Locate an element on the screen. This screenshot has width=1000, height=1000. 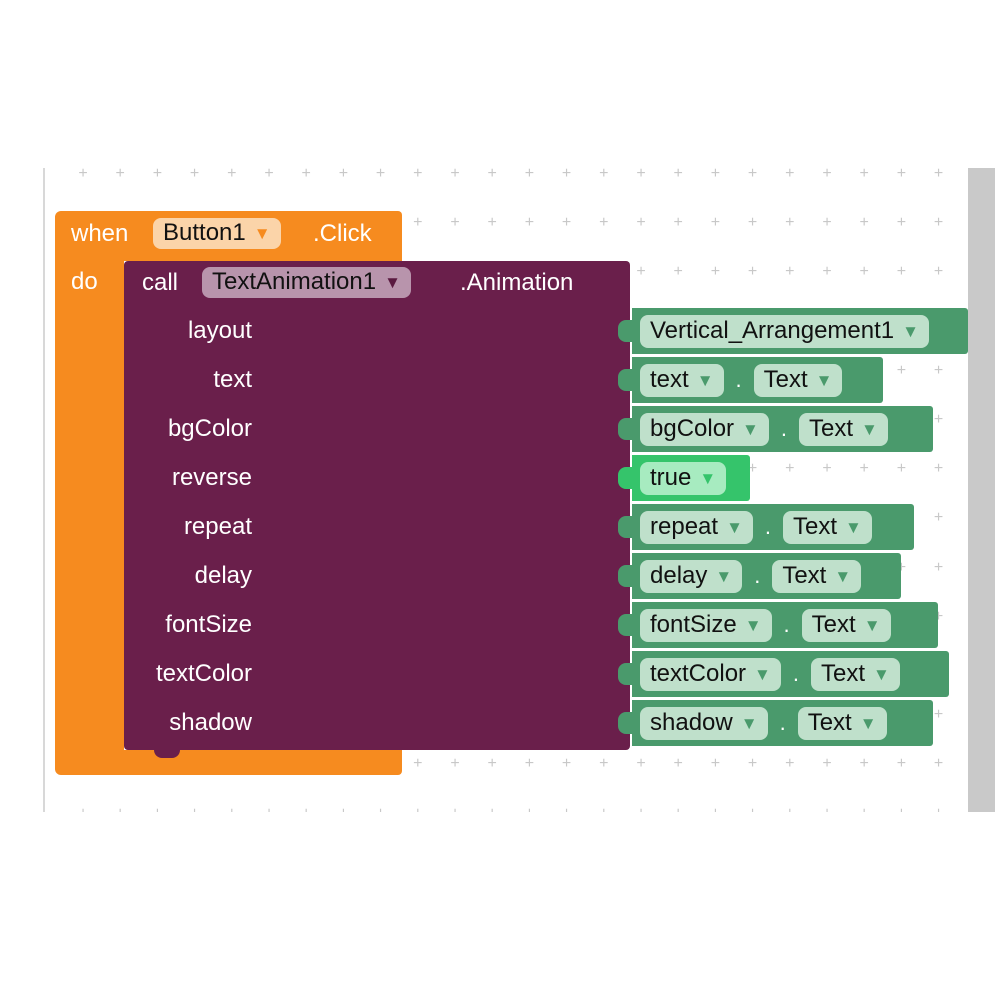
value-dropdown: bgColor ▼ is located at coordinates (704, 429).